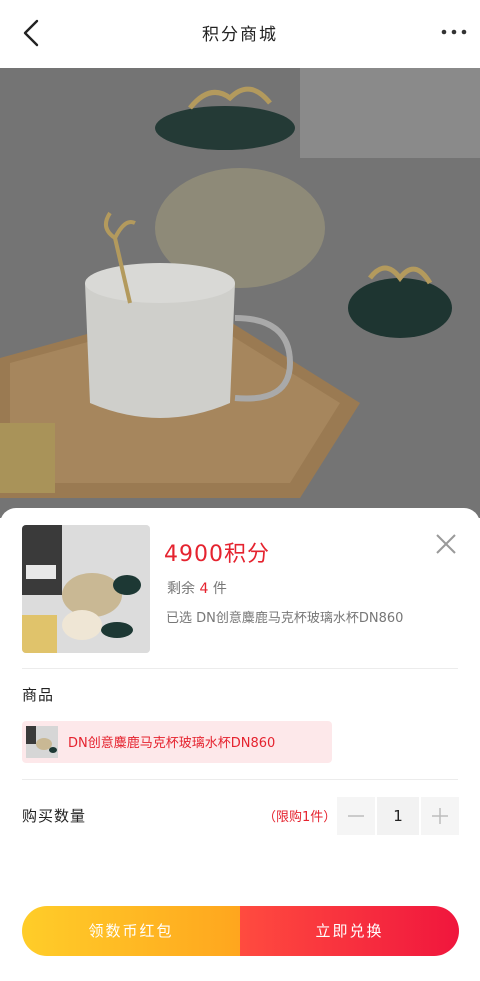 Image resolution: width=480 pixels, height=981 pixels. What do you see at coordinates (131, 931) in the screenshot?
I see `get-coupon-button: 领数币红包` at bounding box center [131, 931].